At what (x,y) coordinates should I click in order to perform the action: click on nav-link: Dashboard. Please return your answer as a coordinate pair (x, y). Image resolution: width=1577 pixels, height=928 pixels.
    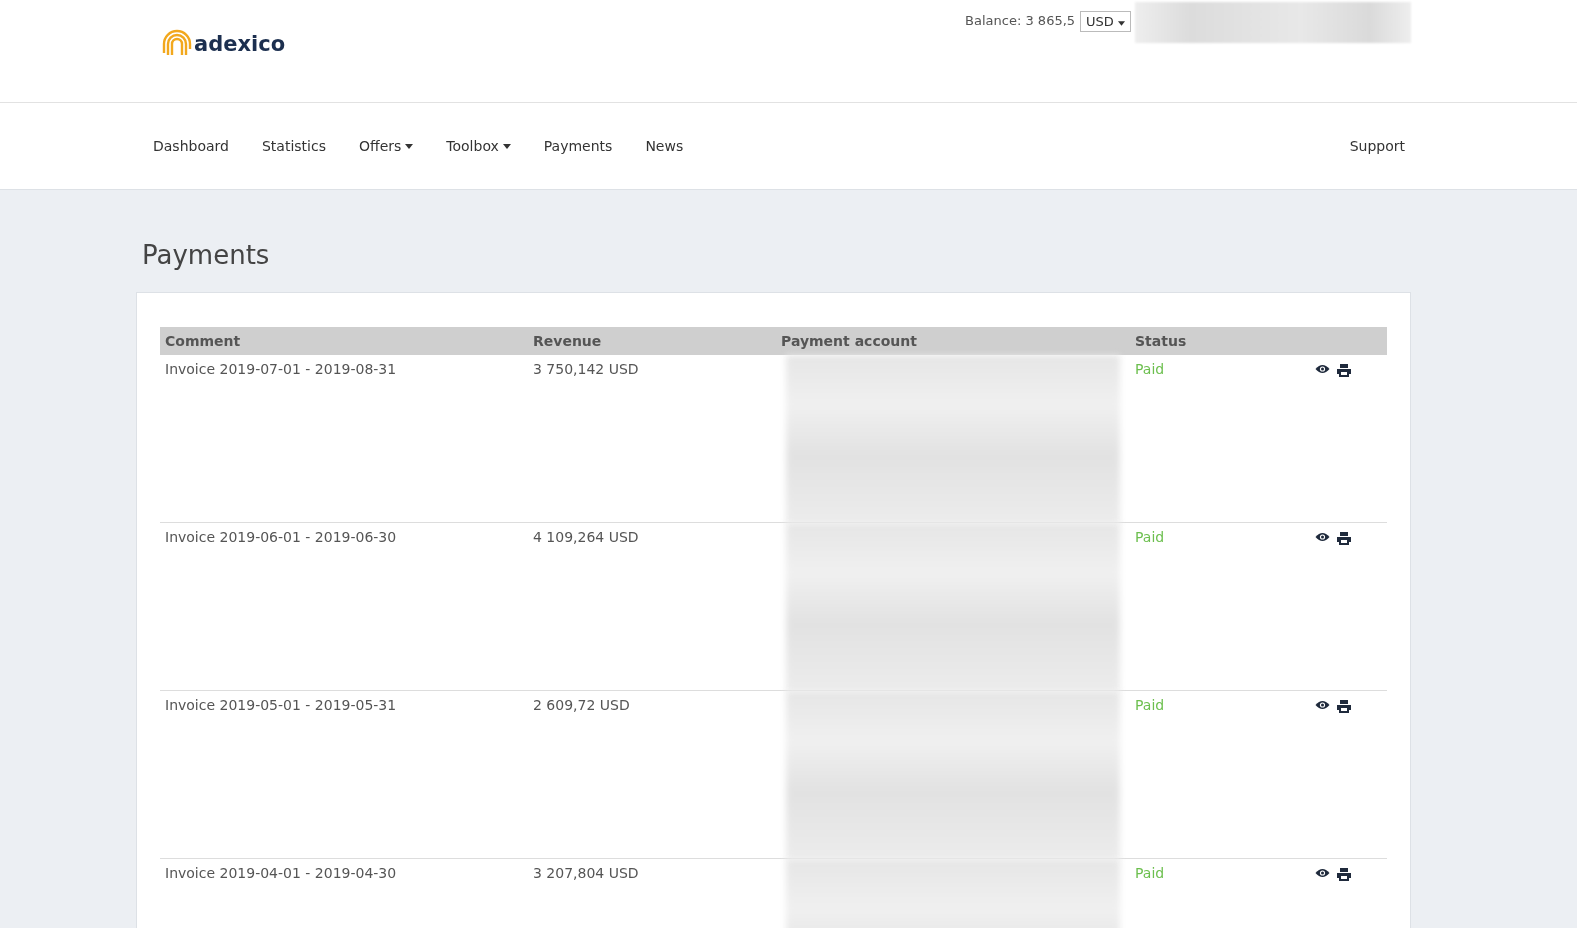
    Looking at the image, I should click on (191, 146).